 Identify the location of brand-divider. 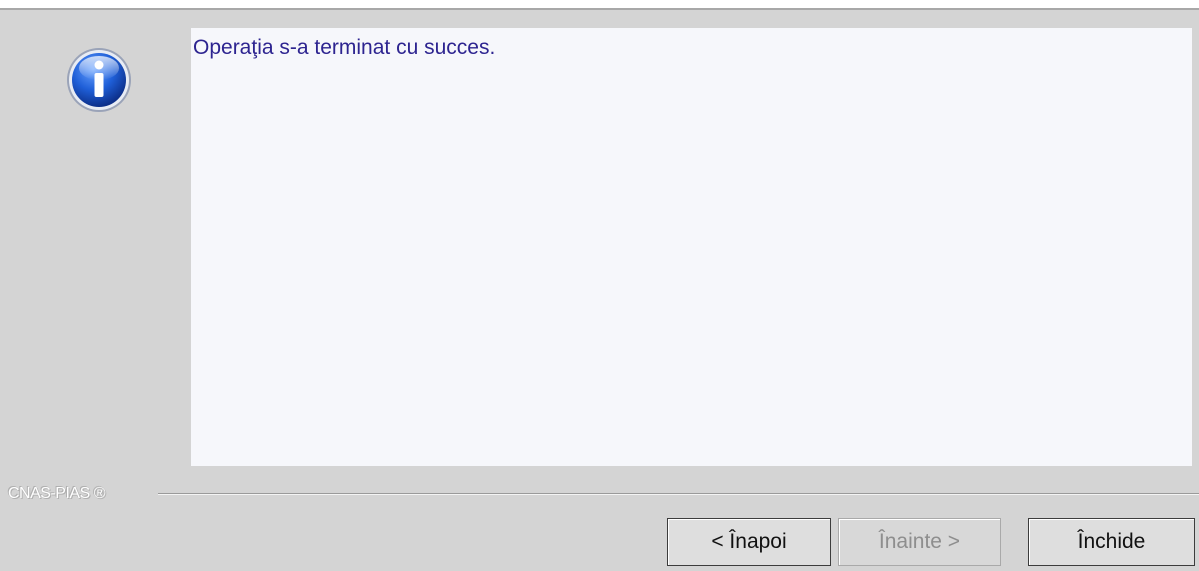
(678, 494).